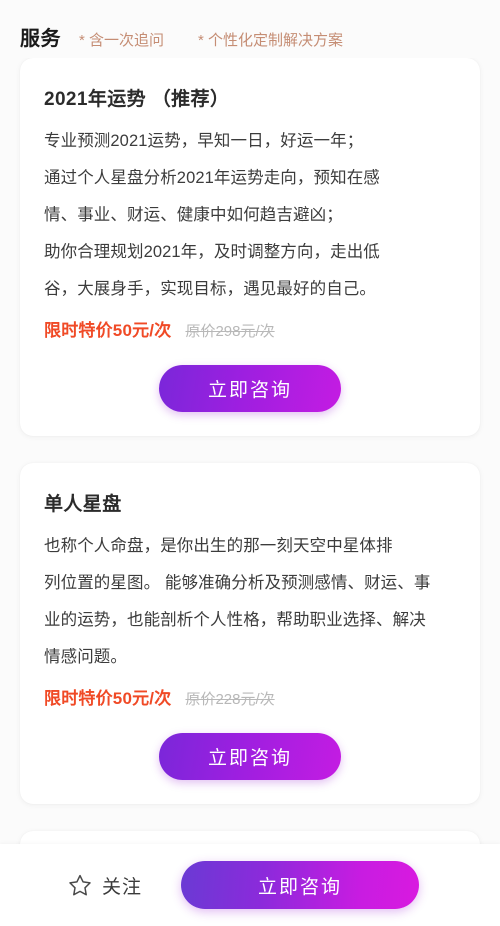 This screenshot has width=500, height=926. I want to click on bottom-consult-now-button: 立即咨询, so click(300, 885).